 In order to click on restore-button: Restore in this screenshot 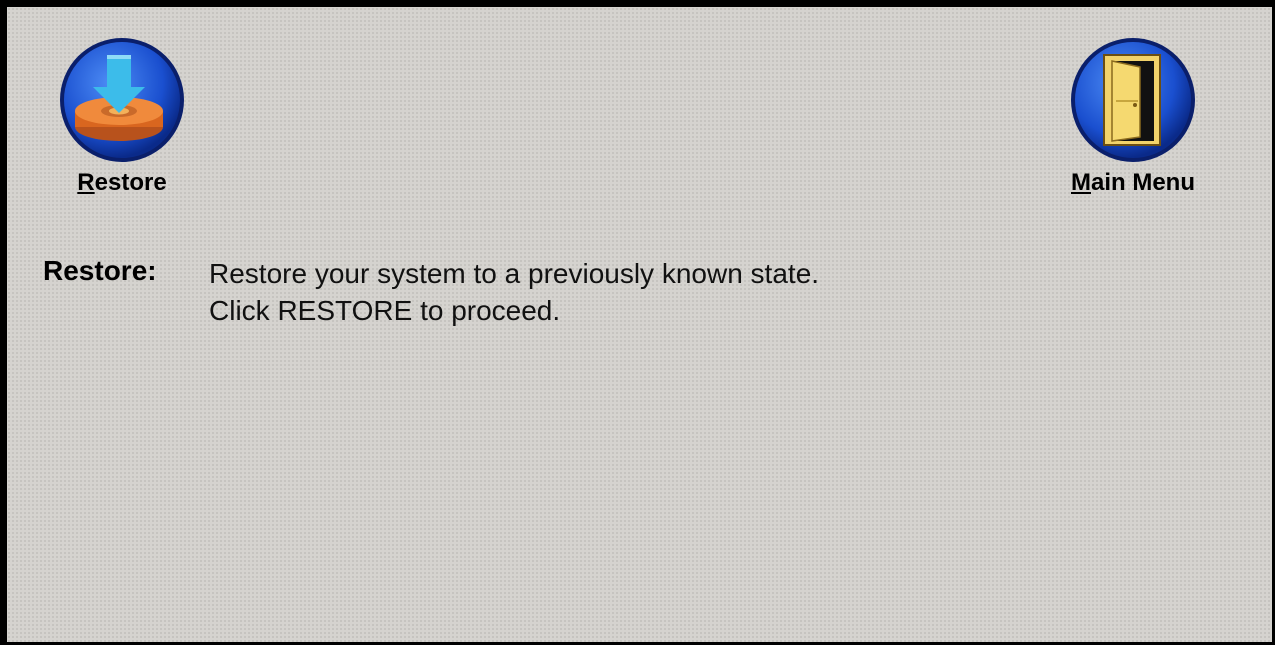, I will do `click(122, 116)`.